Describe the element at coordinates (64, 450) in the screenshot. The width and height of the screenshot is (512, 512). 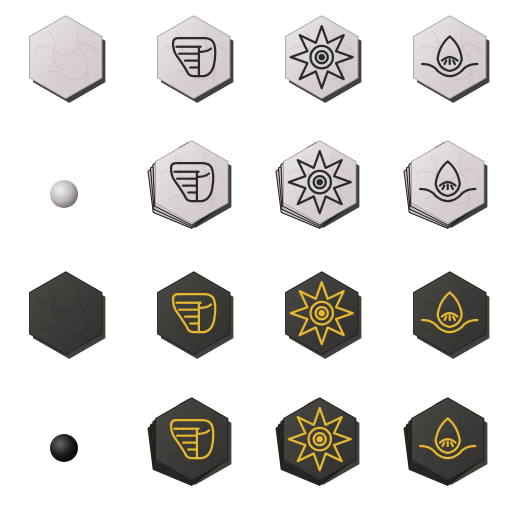
I see `obsidian-orb-piece` at that location.